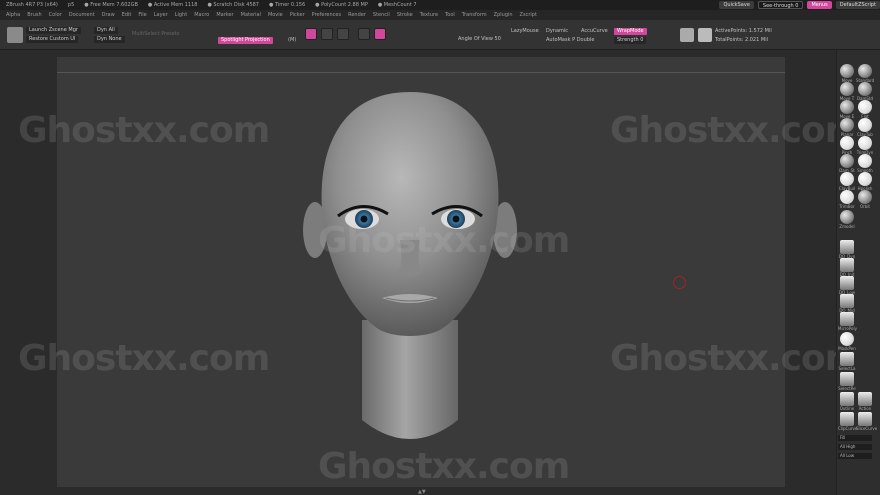 The width and height of the screenshot is (880, 495). What do you see at coordinates (847, 285) in the screenshot?
I see `brush-do-low: DO_Low` at bounding box center [847, 285].